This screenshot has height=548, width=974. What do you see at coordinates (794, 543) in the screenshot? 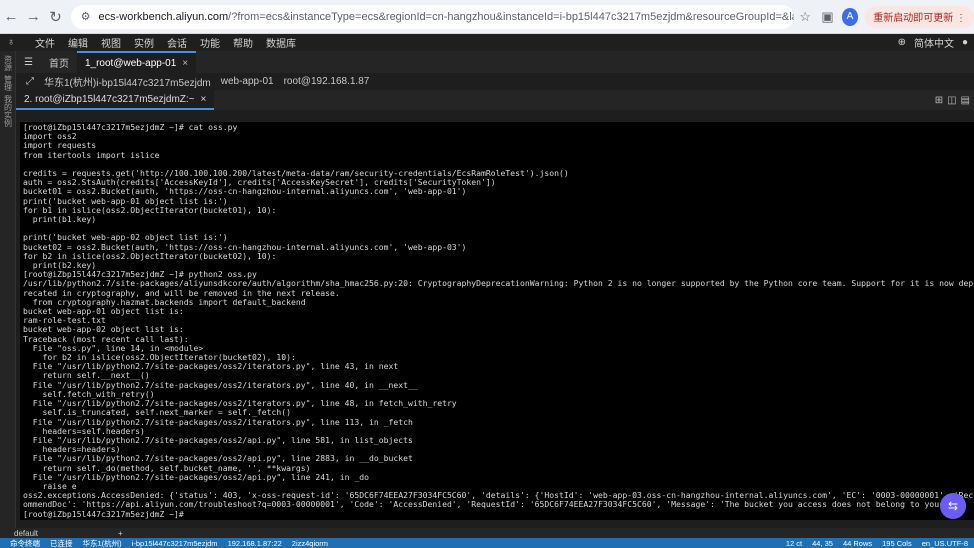
I see `status-right-item: 12 ct` at bounding box center [794, 543].